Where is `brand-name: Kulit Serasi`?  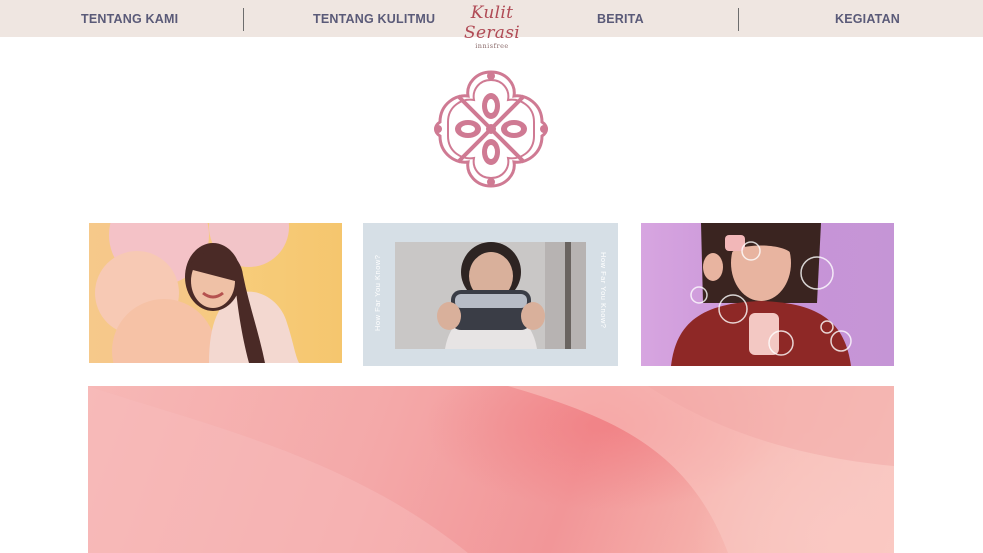 brand-name: Kulit Serasi is located at coordinates (492, 23).